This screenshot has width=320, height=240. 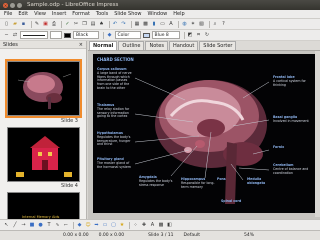 What do you see at coordinates (81, 45) in the screenshot?
I see `close-pane-button: ×` at bounding box center [81, 45].